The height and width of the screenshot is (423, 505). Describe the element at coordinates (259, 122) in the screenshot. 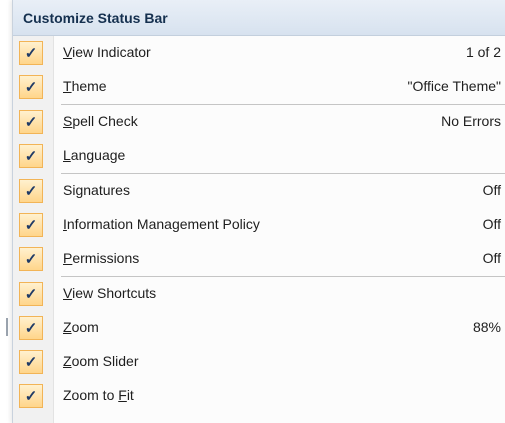

I see `menu-item-spell-check: ✓ Spell Check No Errors` at that location.